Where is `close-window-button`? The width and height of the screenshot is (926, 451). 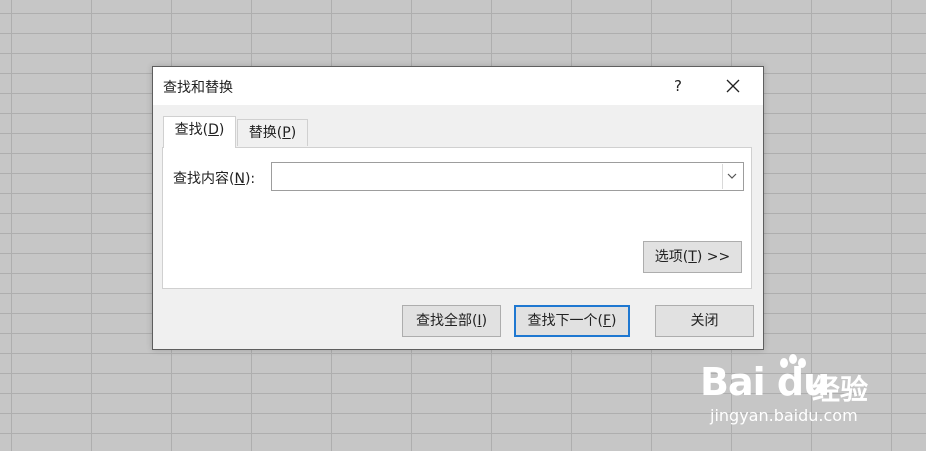 close-window-button is located at coordinates (733, 86).